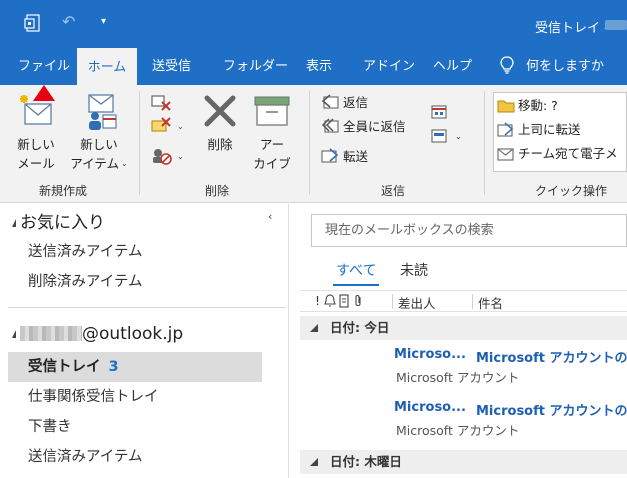 This screenshot has width=627, height=478. I want to click on filter-all-tab: すべて, so click(356, 270).